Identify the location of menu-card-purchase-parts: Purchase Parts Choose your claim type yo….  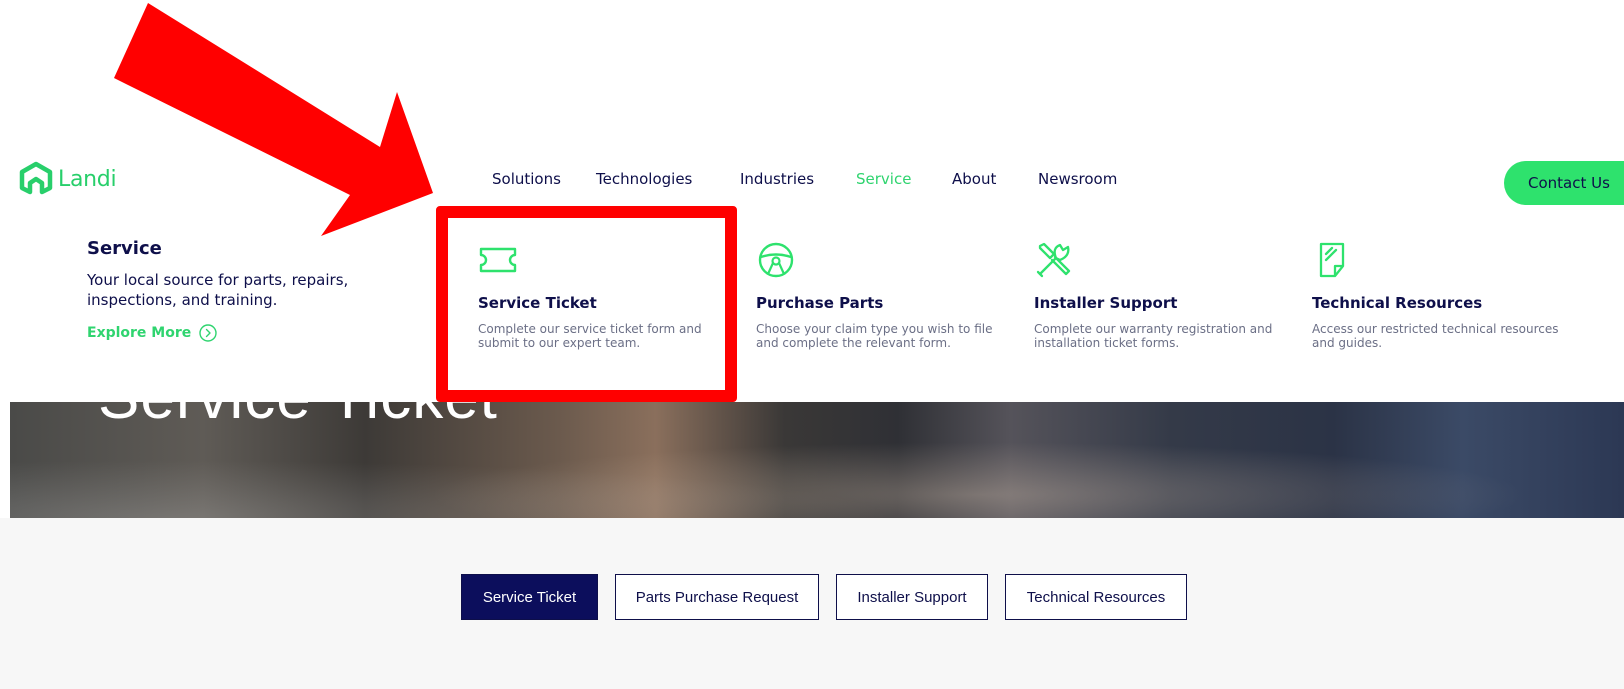
(881, 295).